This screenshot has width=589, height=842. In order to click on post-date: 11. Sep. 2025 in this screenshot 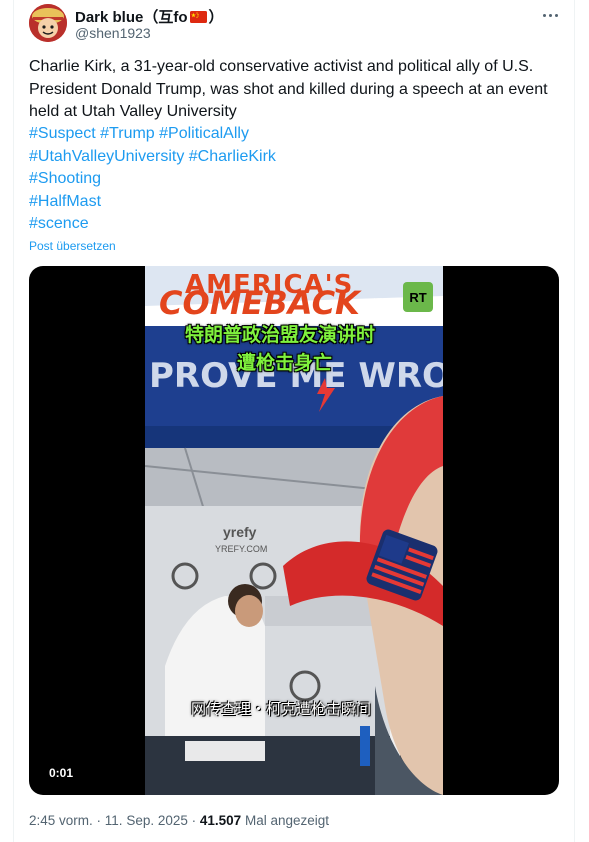, I will do `click(146, 820)`.